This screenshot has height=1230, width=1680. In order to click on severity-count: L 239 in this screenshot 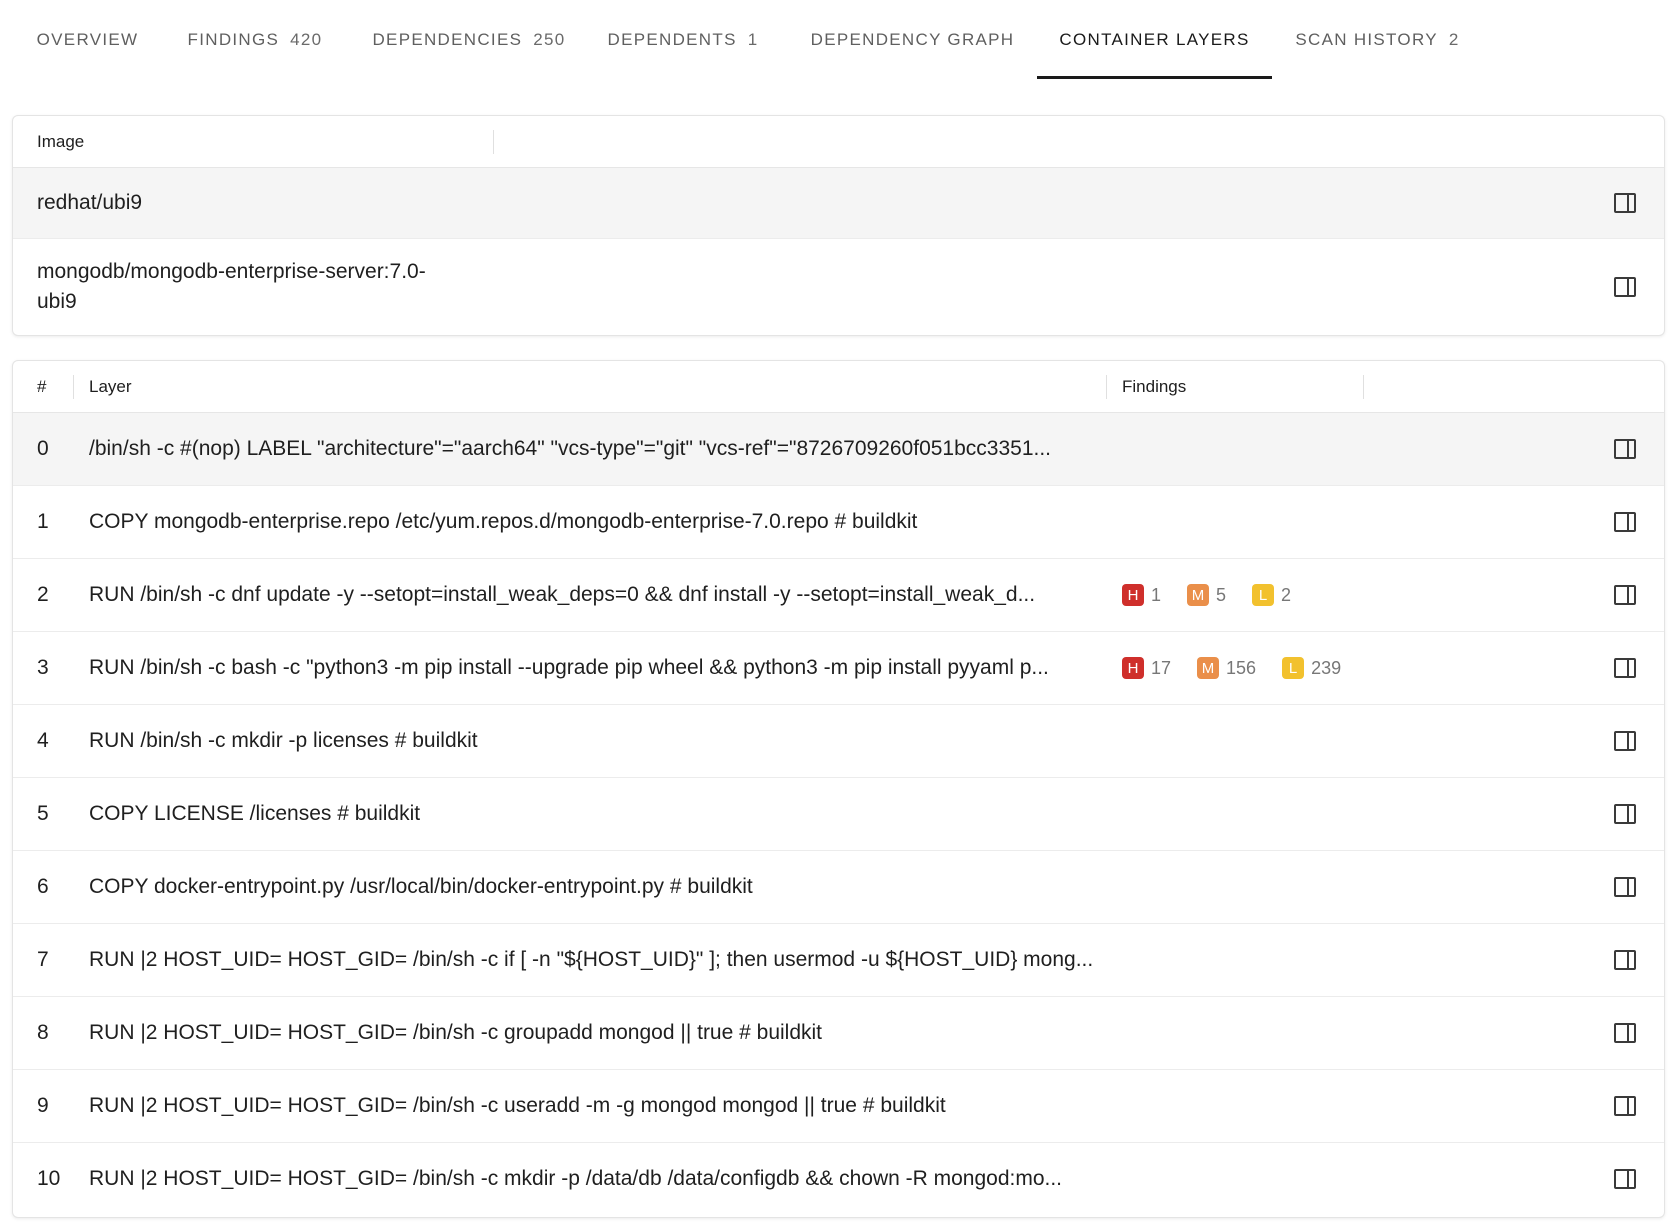, I will do `click(1317, 668)`.